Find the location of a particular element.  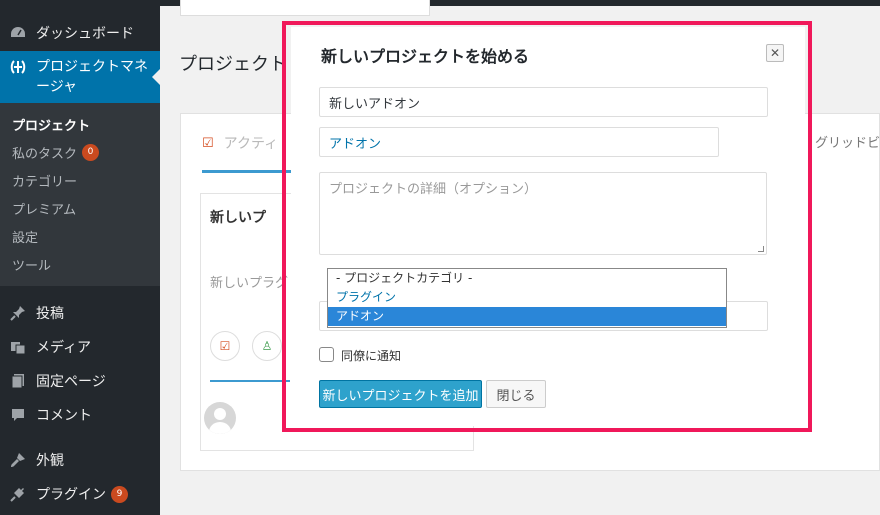

menu-item-label: コメント is located at coordinates (64, 416).